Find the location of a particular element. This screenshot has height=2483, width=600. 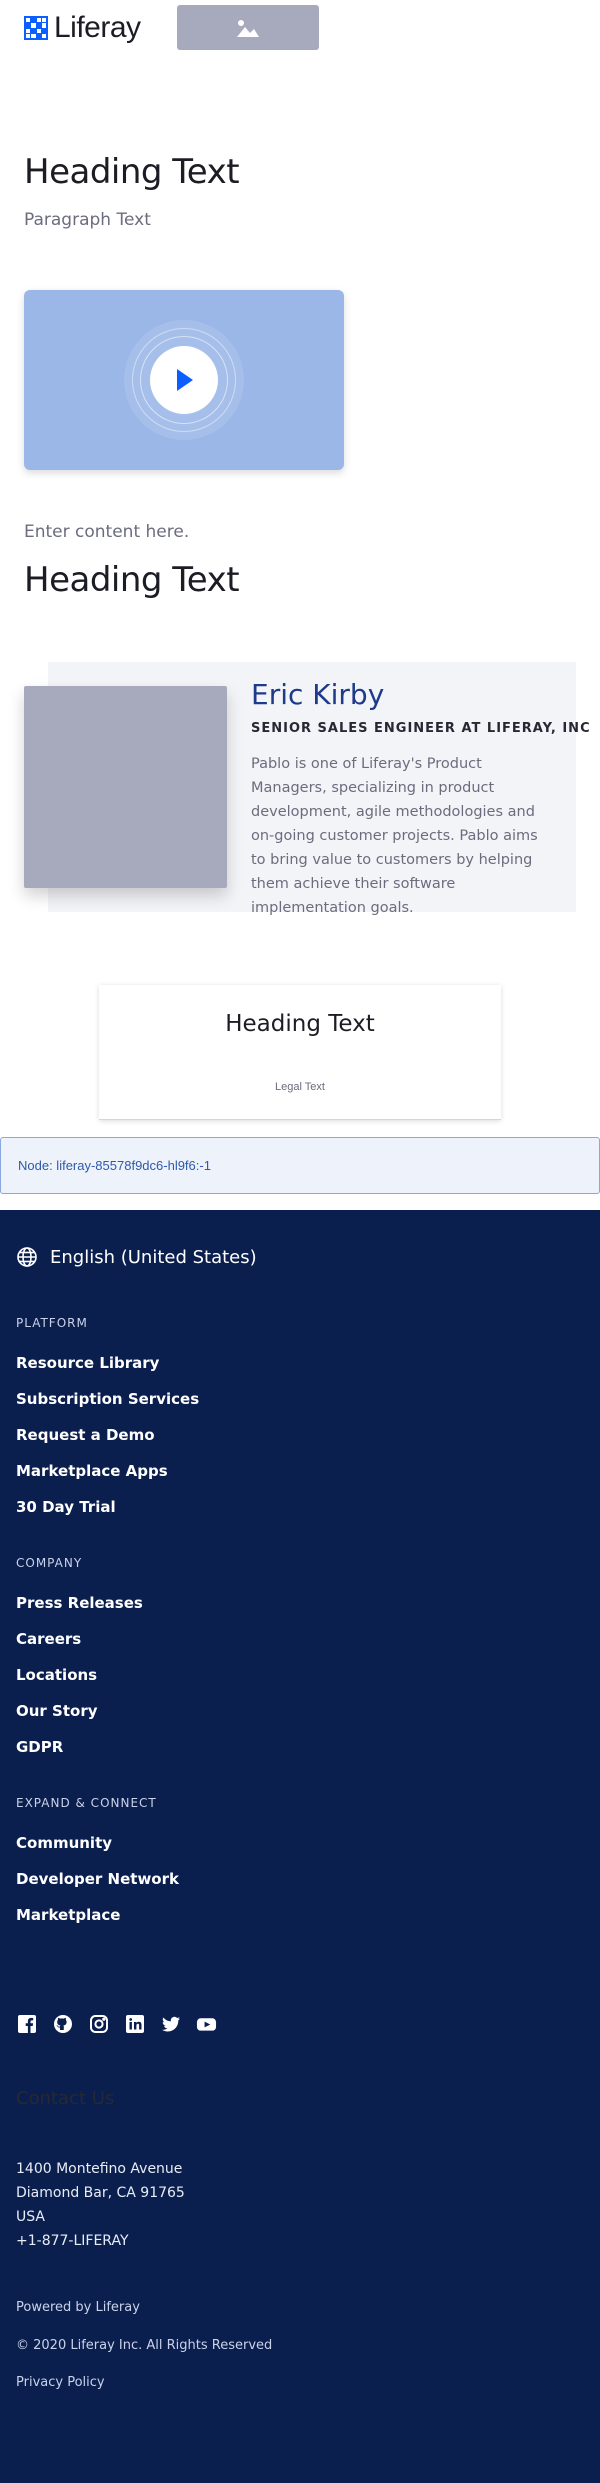

logo-text: Liferay is located at coordinates (97, 27).